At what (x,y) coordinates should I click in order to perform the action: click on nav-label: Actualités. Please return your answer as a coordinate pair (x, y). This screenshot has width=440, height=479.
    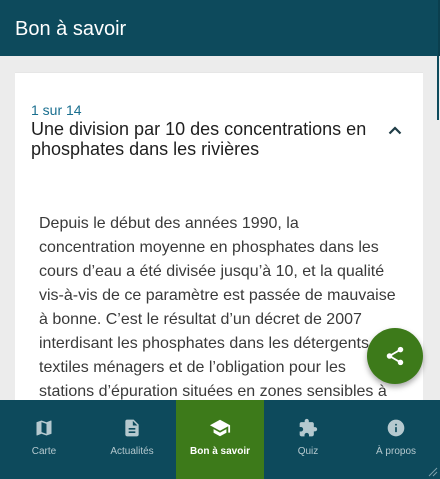
    Looking at the image, I should click on (132, 451).